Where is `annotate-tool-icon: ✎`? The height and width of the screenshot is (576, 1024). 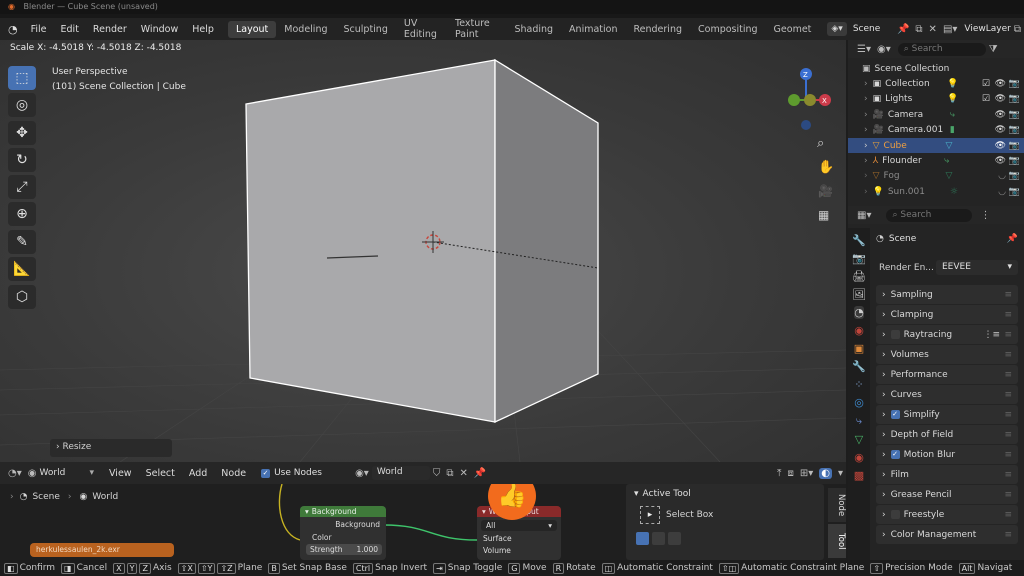
annotate-tool-icon: ✎ is located at coordinates (22, 242).